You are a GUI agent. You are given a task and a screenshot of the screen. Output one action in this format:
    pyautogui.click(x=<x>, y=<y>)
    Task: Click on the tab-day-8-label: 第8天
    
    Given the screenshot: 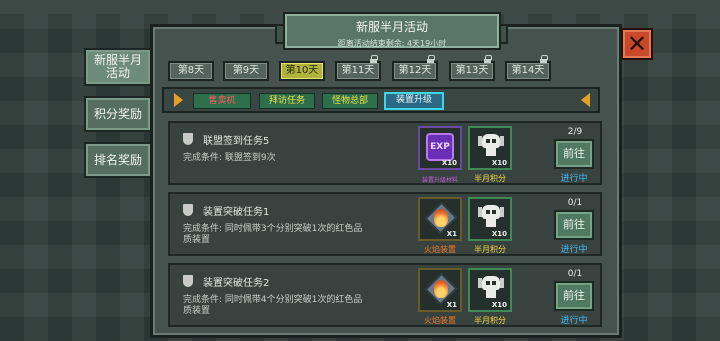 What is the action you would take?
    pyautogui.click(x=191, y=70)
    